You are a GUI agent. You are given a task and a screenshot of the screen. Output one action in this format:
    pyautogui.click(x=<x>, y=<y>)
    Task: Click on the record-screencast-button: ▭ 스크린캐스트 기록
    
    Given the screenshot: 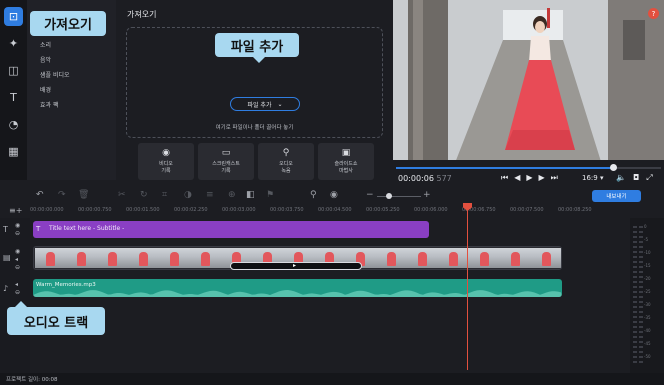 What is the action you would take?
    pyautogui.click(x=226, y=161)
    